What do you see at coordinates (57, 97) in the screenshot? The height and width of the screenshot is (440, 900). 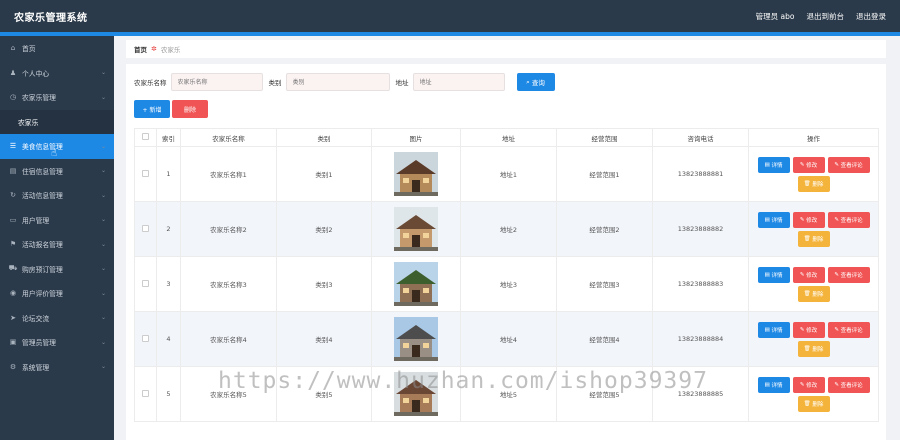 I see `sidebar-item-2: ◷ 农家乐管理 ⌄` at bounding box center [57, 97].